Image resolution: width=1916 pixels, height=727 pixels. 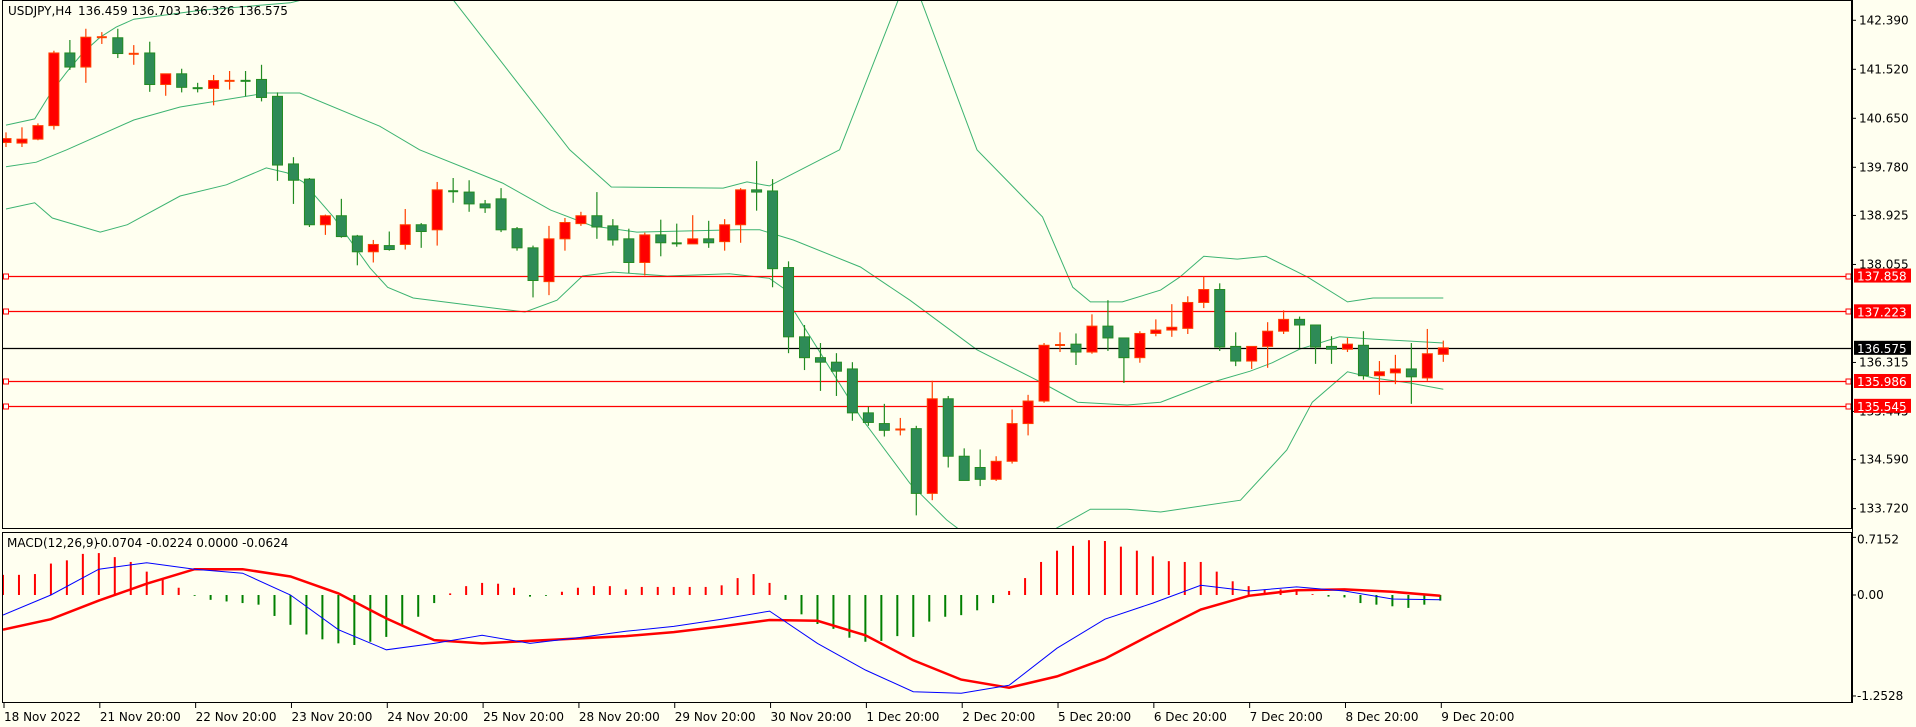 I want to click on price-tick-label: 141.520, so click(x=1884, y=69).